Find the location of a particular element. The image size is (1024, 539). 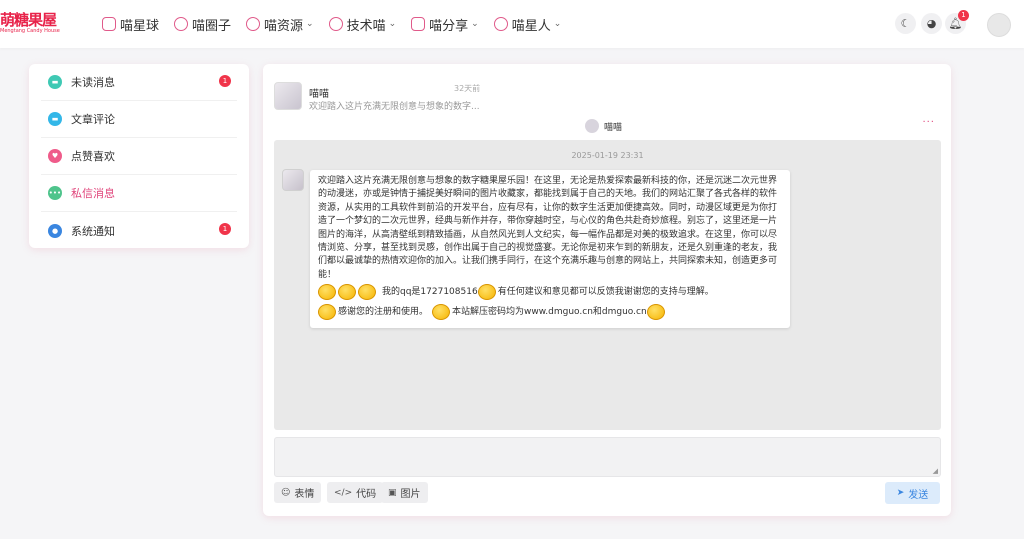

notification-badge: 1 is located at coordinates (963, 15).